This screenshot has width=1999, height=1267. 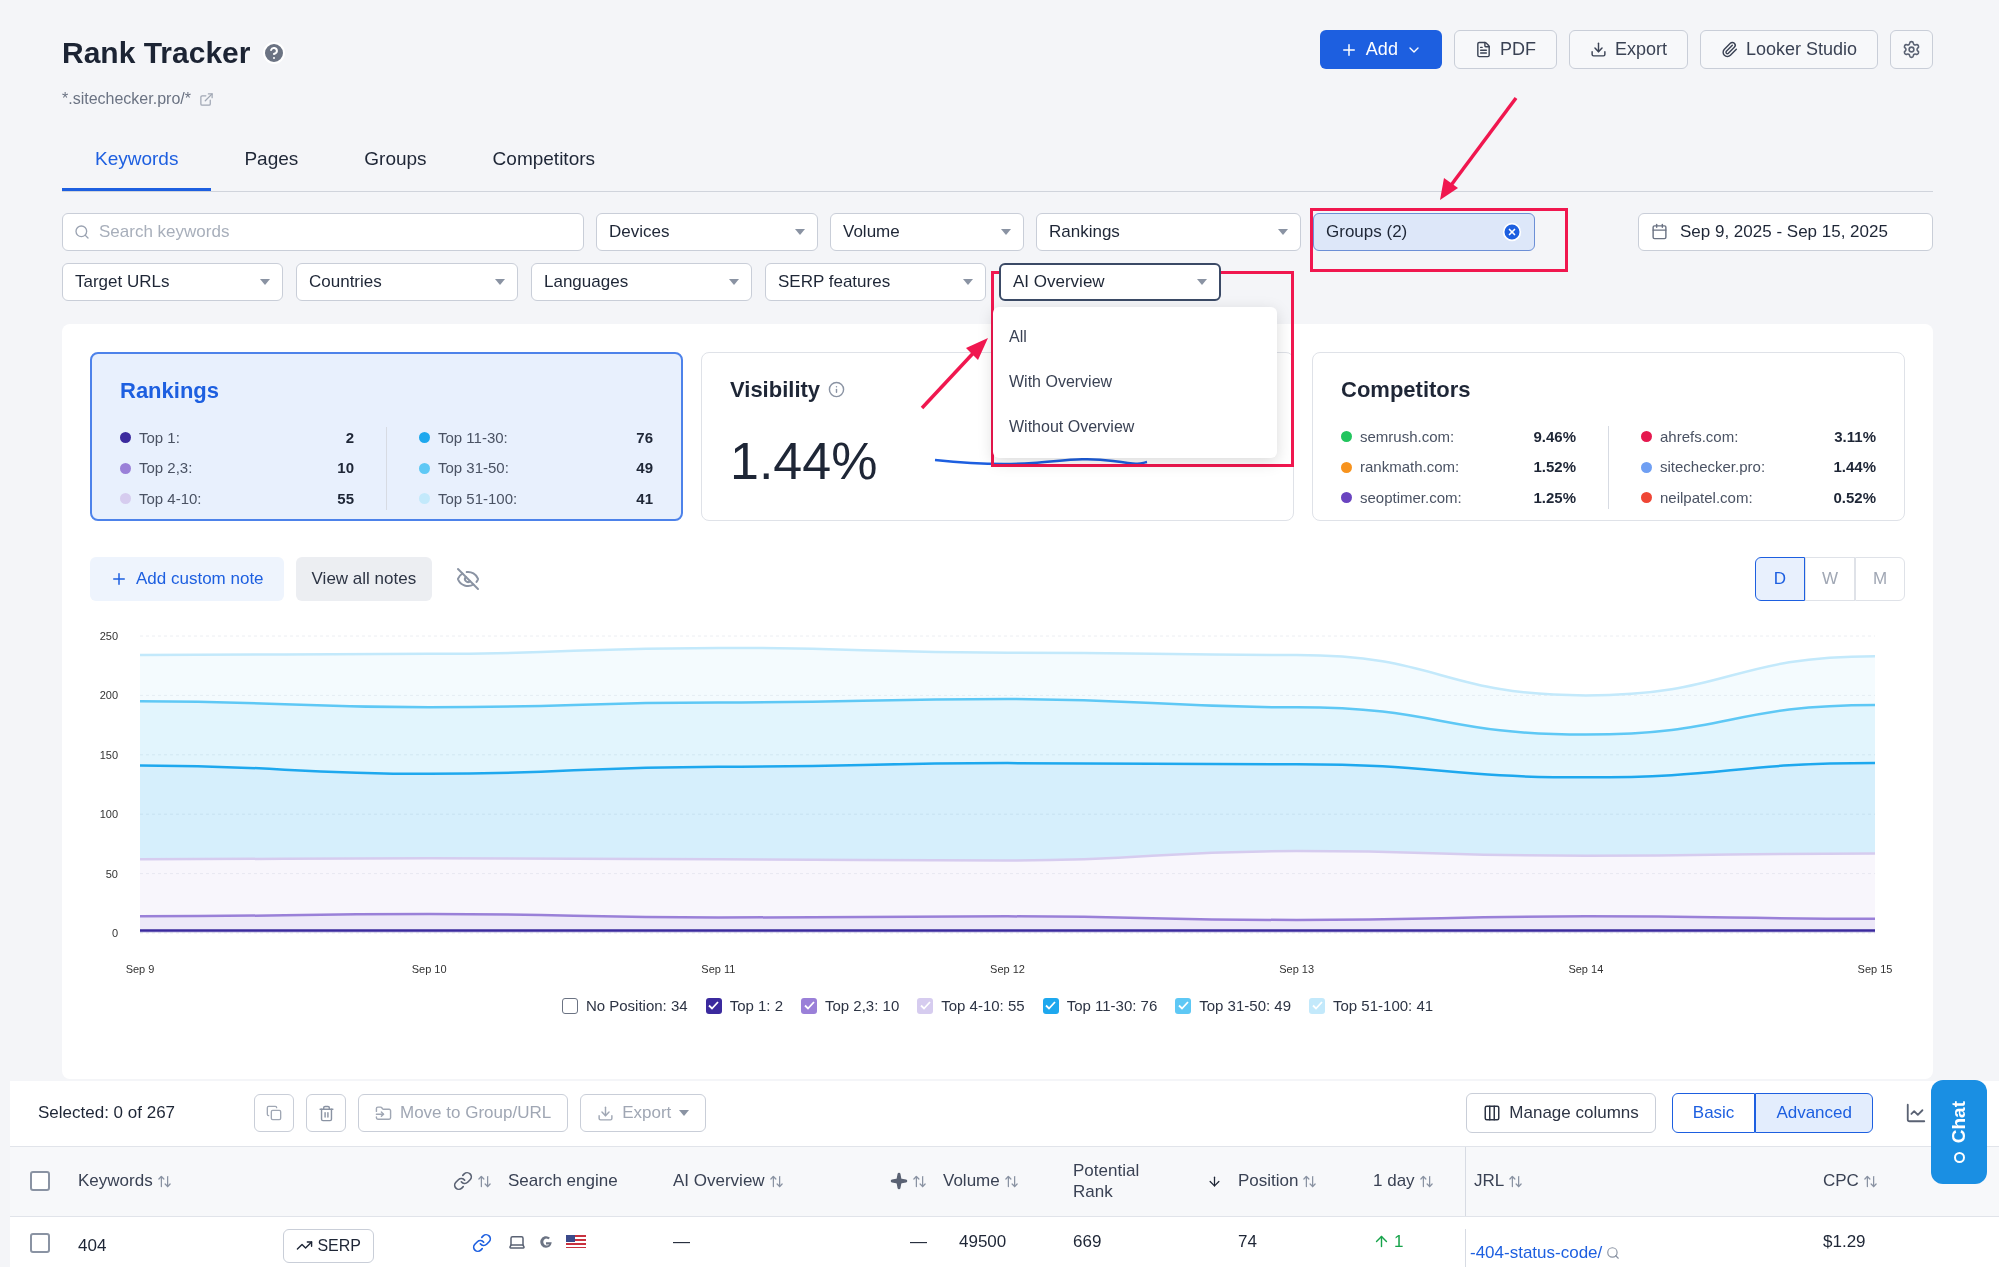 What do you see at coordinates (1613, 1252) in the screenshot?
I see `search-icon` at bounding box center [1613, 1252].